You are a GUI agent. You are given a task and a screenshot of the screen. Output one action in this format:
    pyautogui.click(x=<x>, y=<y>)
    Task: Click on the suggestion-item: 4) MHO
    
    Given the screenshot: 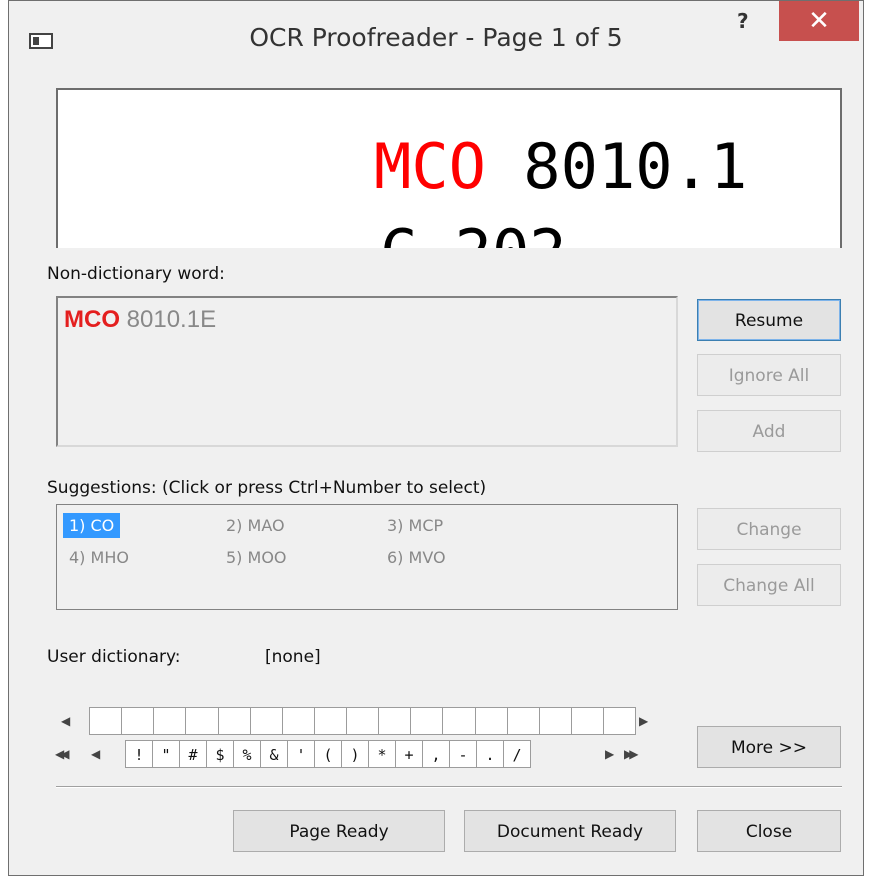 What is the action you would take?
    pyautogui.click(x=99, y=557)
    